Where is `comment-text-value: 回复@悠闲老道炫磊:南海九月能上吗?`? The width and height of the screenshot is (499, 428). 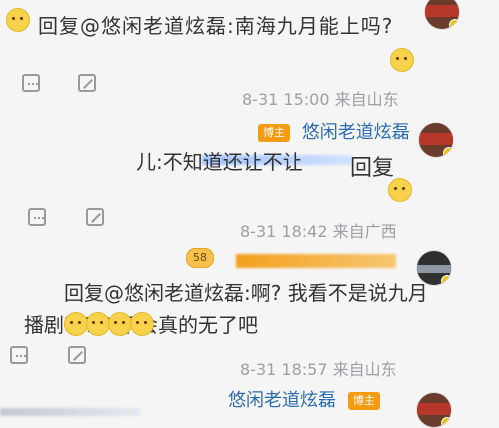
comment-text-value: 回复@悠闲老道炫磊:南海九月能上吗? is located at coordinates (216, 26).